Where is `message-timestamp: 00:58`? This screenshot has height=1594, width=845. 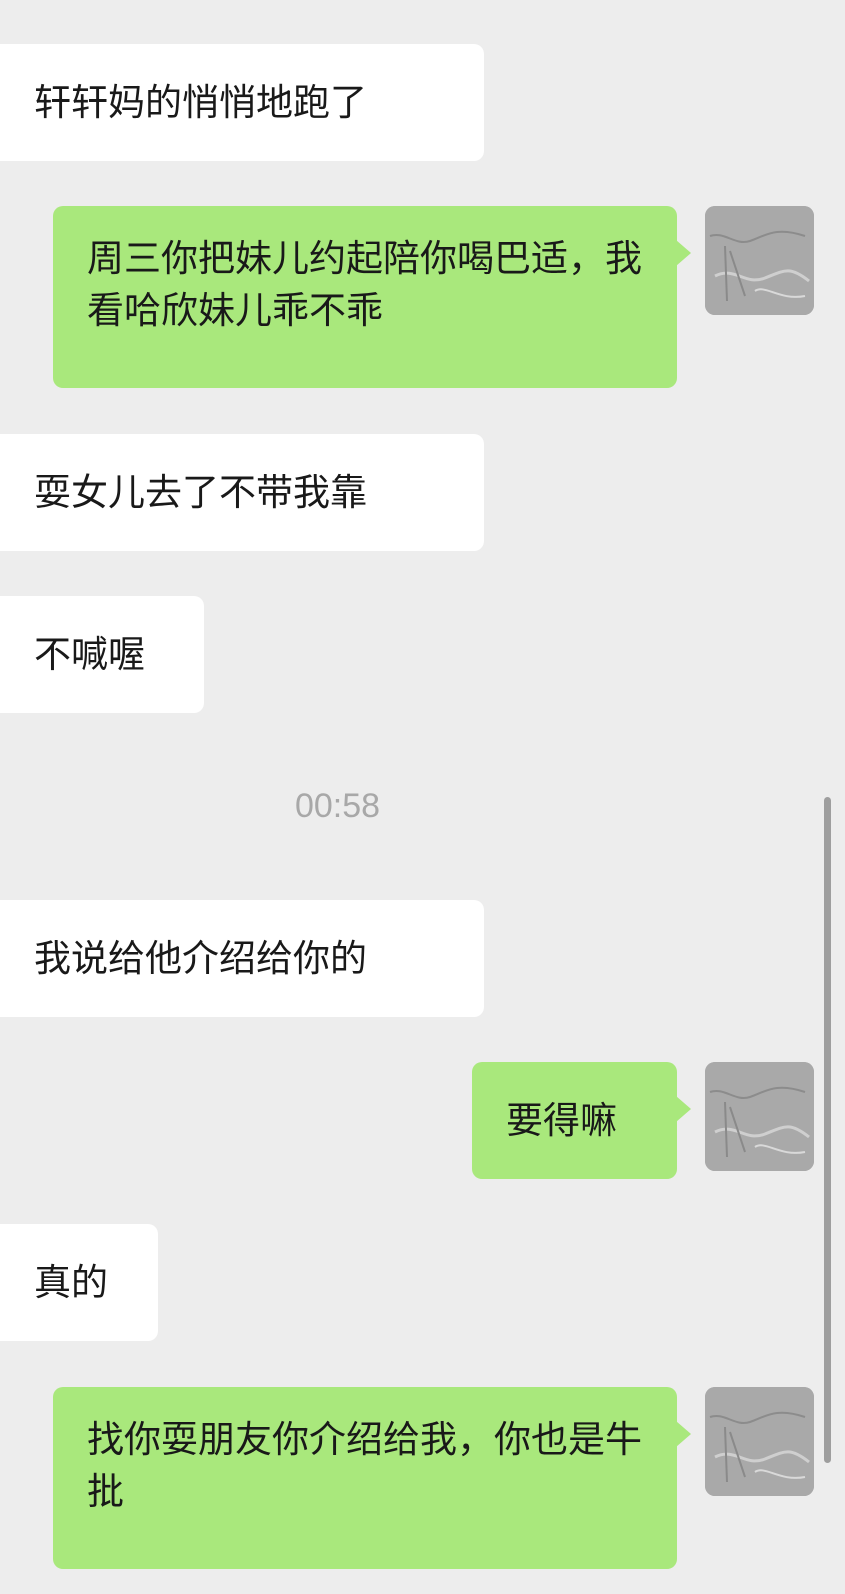 message-timestamp: 00:58 is located at coordinates (337, 806).